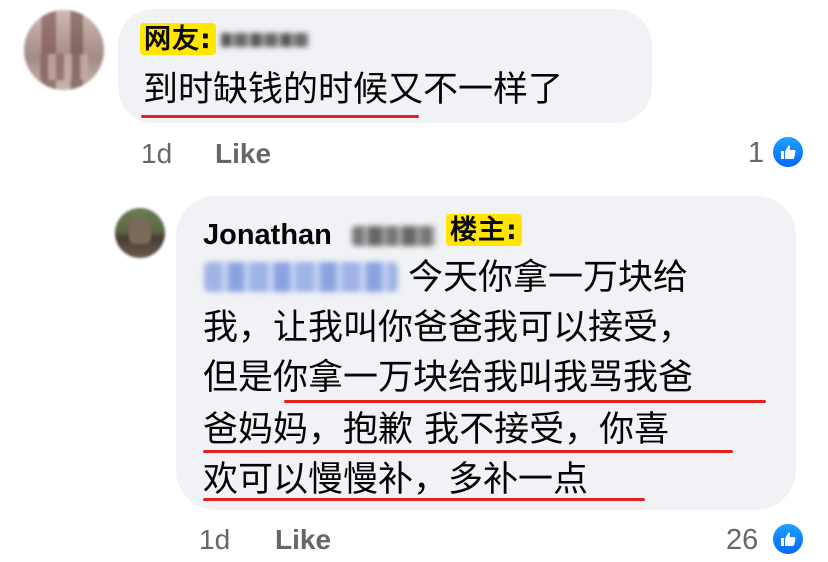 The image size is (828, 562). I want to click on reply-timestamp: 1d, so click(214, 540).